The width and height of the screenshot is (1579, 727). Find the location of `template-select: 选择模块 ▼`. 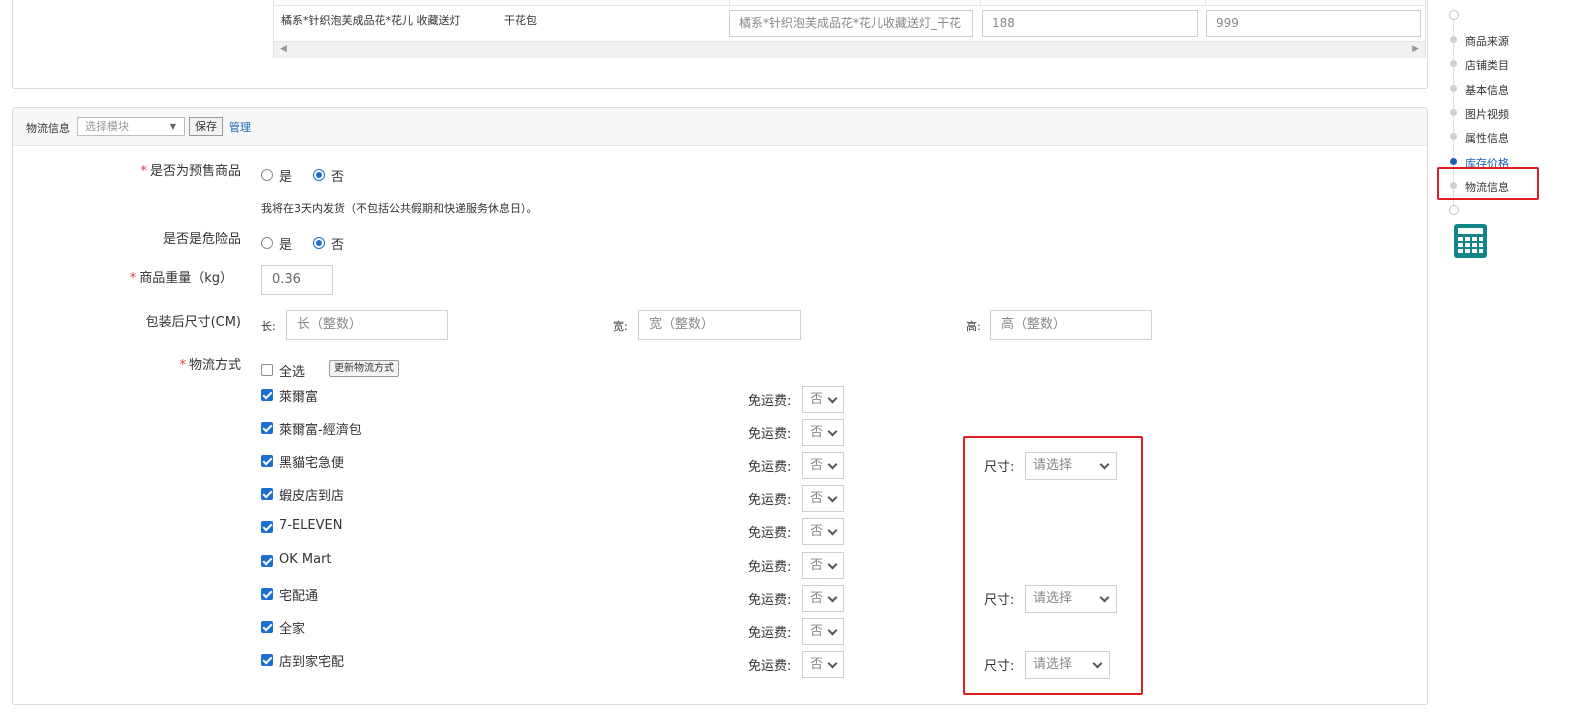

template-select: 选择模块 ▼ is located at coordinates (131, 126).